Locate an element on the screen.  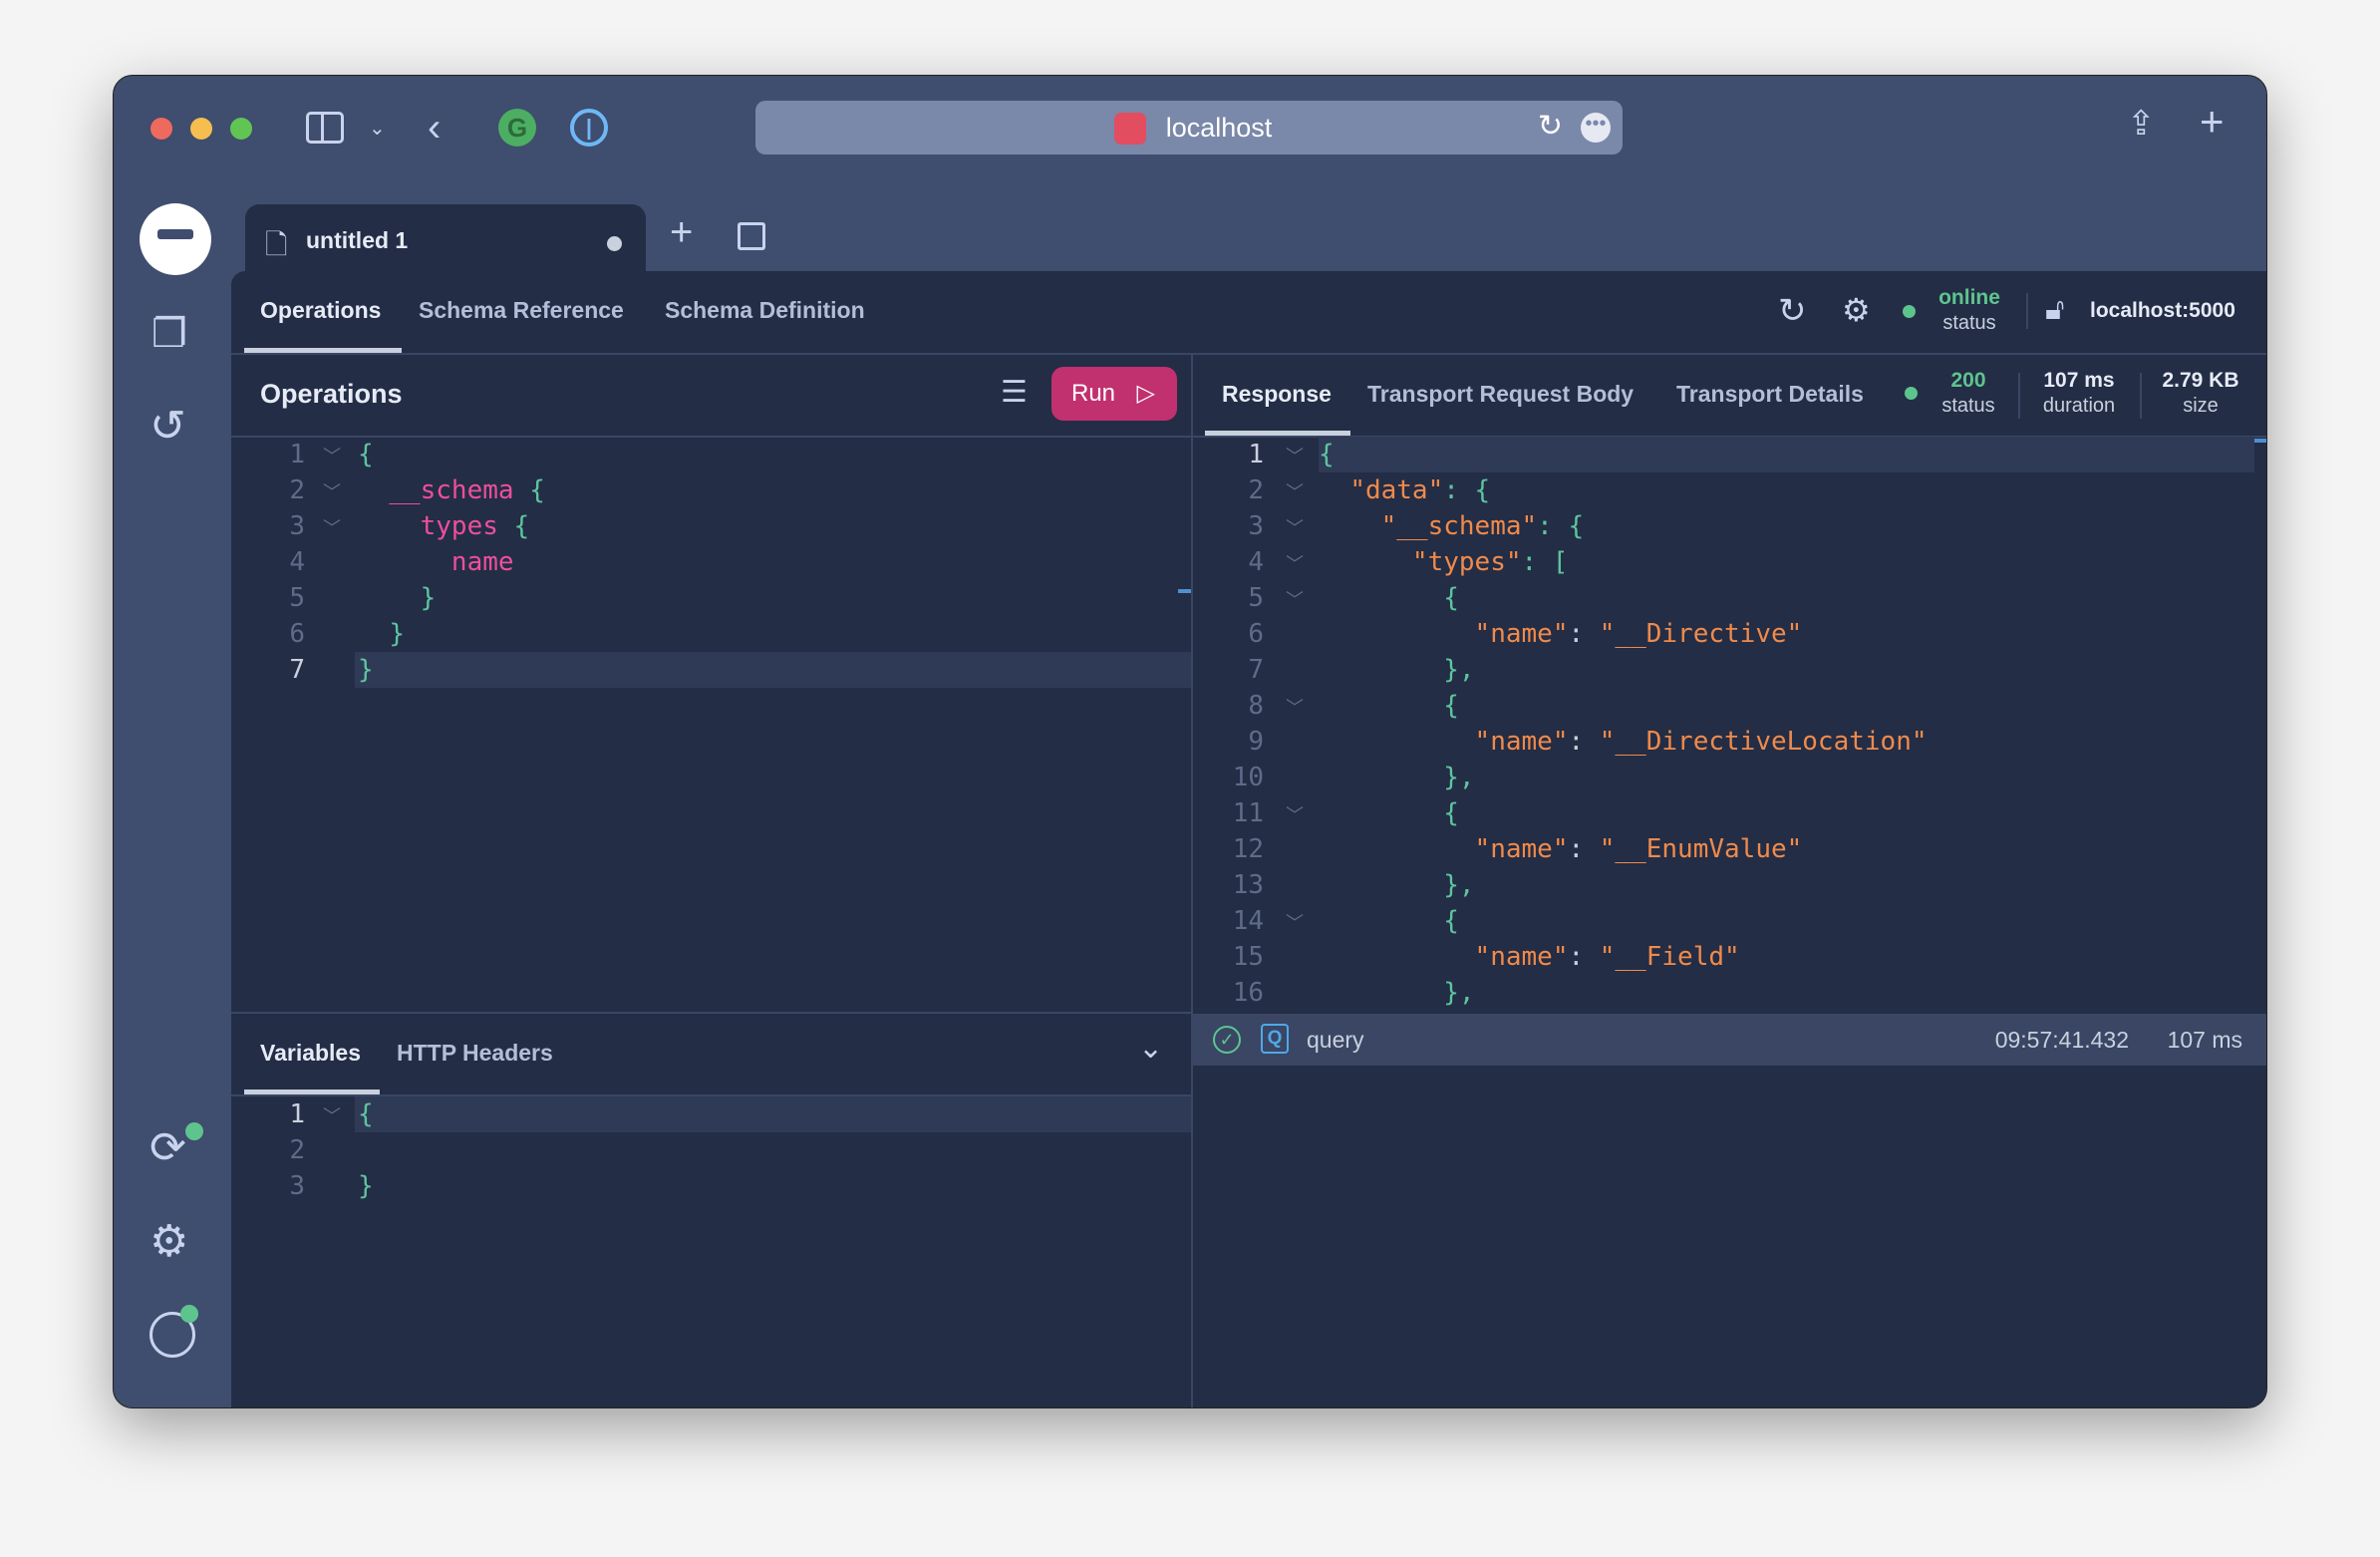
maximize-button is located at coordinates (241, 129).